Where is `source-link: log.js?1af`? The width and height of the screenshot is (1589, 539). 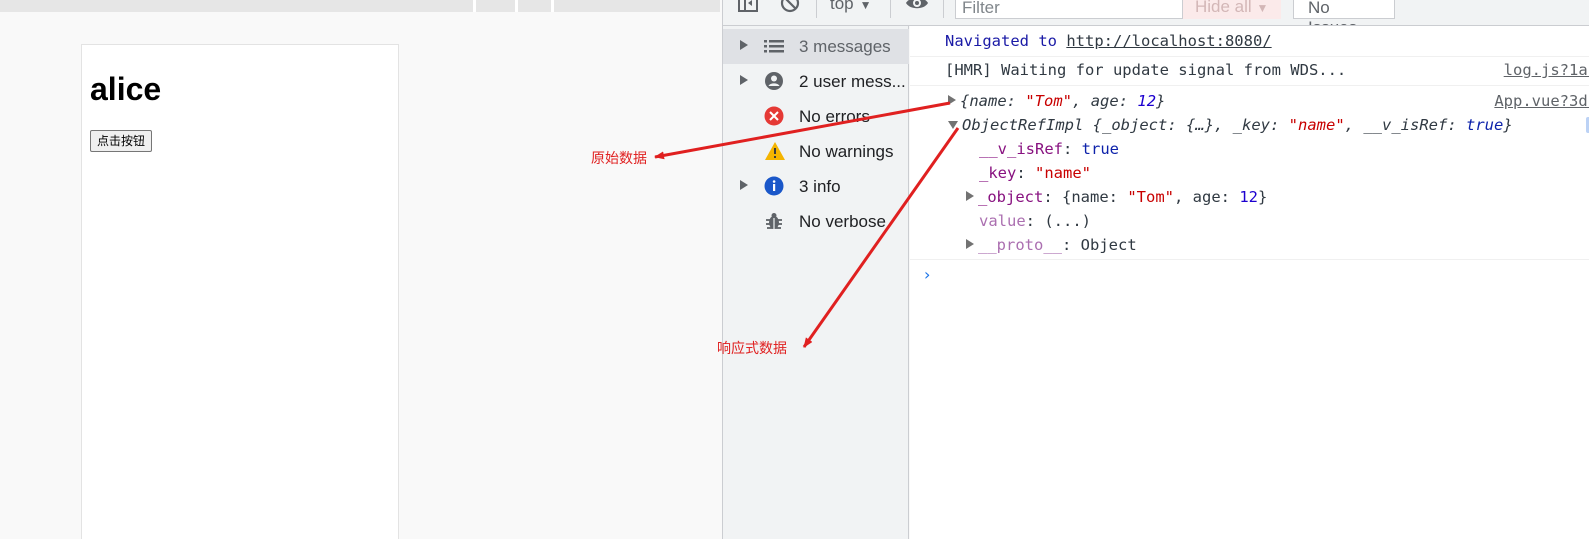 source-link: log.js?1af is located at coordinates (1546, 70).